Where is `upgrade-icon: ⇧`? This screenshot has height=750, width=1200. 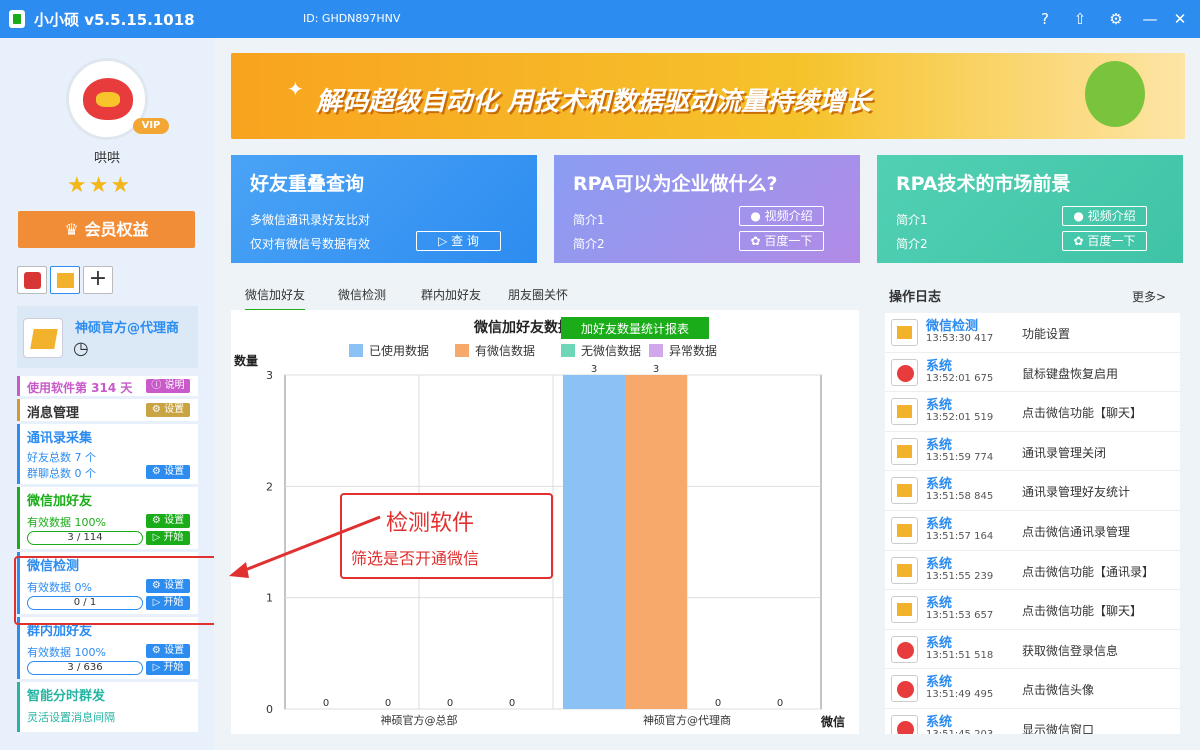 upgrade-icon: ⇧ is located at coordinates (1080, 19).